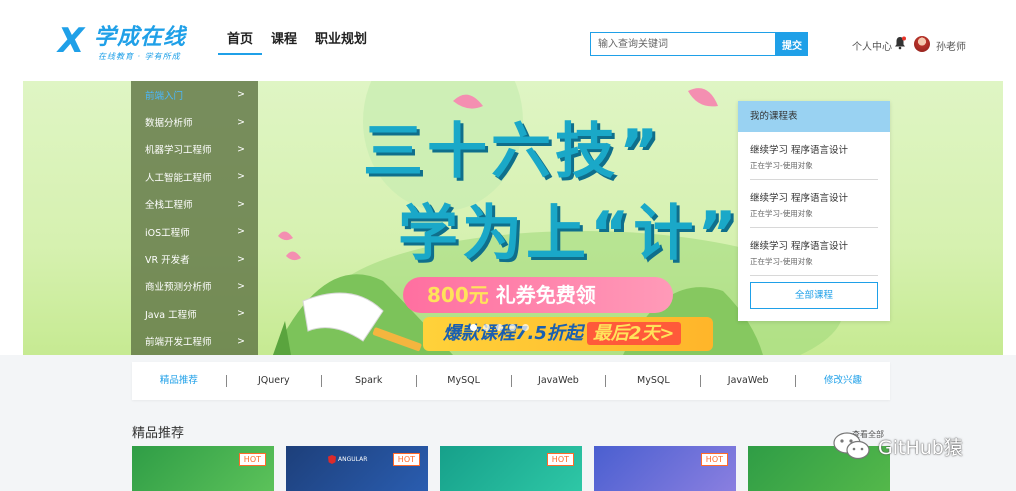 The width and height of the screenshot is (1016, 491). Describe the element at coordinates (179, 381) in the screenshot. I see `tag-featured: 精品推荐` at that location.